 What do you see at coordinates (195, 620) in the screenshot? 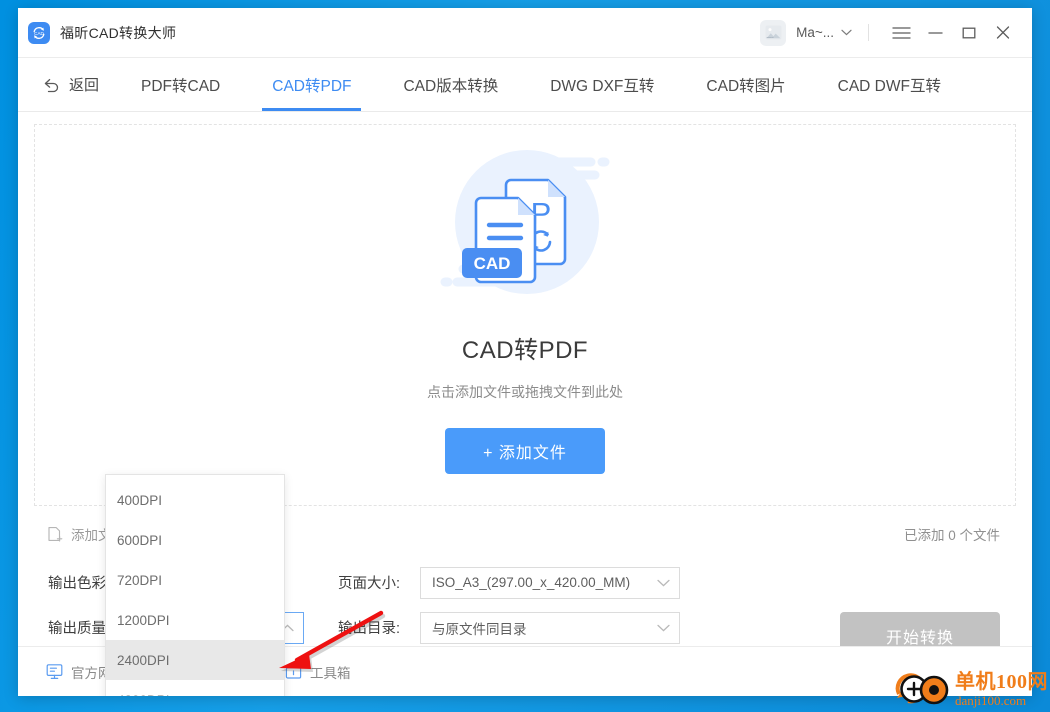
I see `dropdown-option-1200dpi: 1200DPI` at bounding box center [195, 620].